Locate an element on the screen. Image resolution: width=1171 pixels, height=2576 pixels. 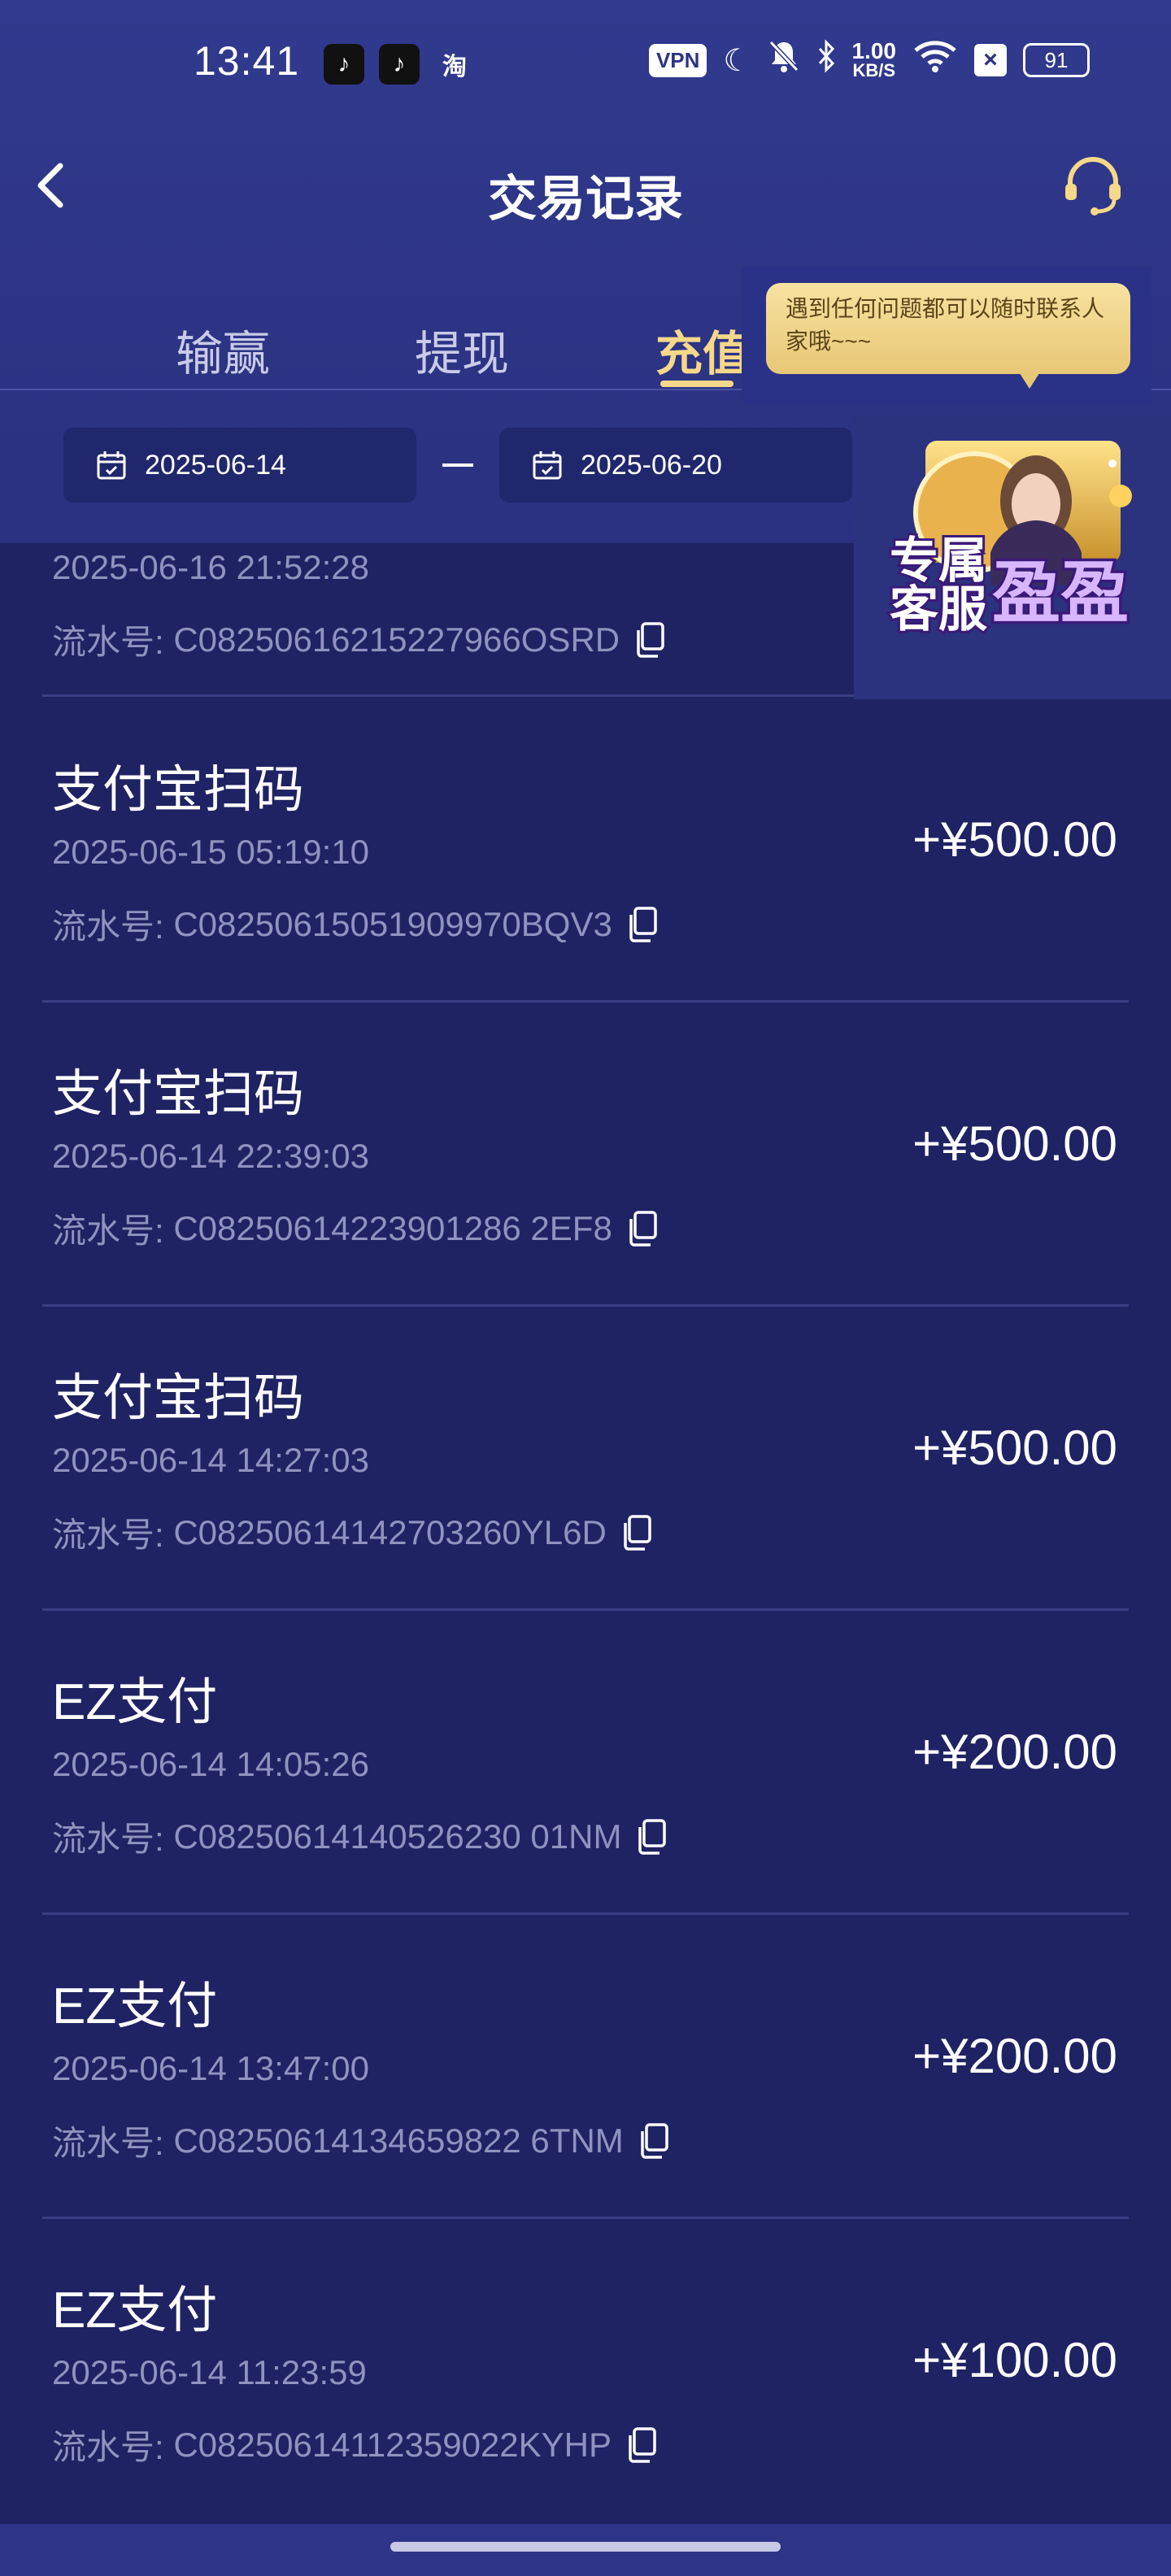
transaction-serial: 流水号: C08250614223901286 2EF8 is located at coordinates (355, 1228).